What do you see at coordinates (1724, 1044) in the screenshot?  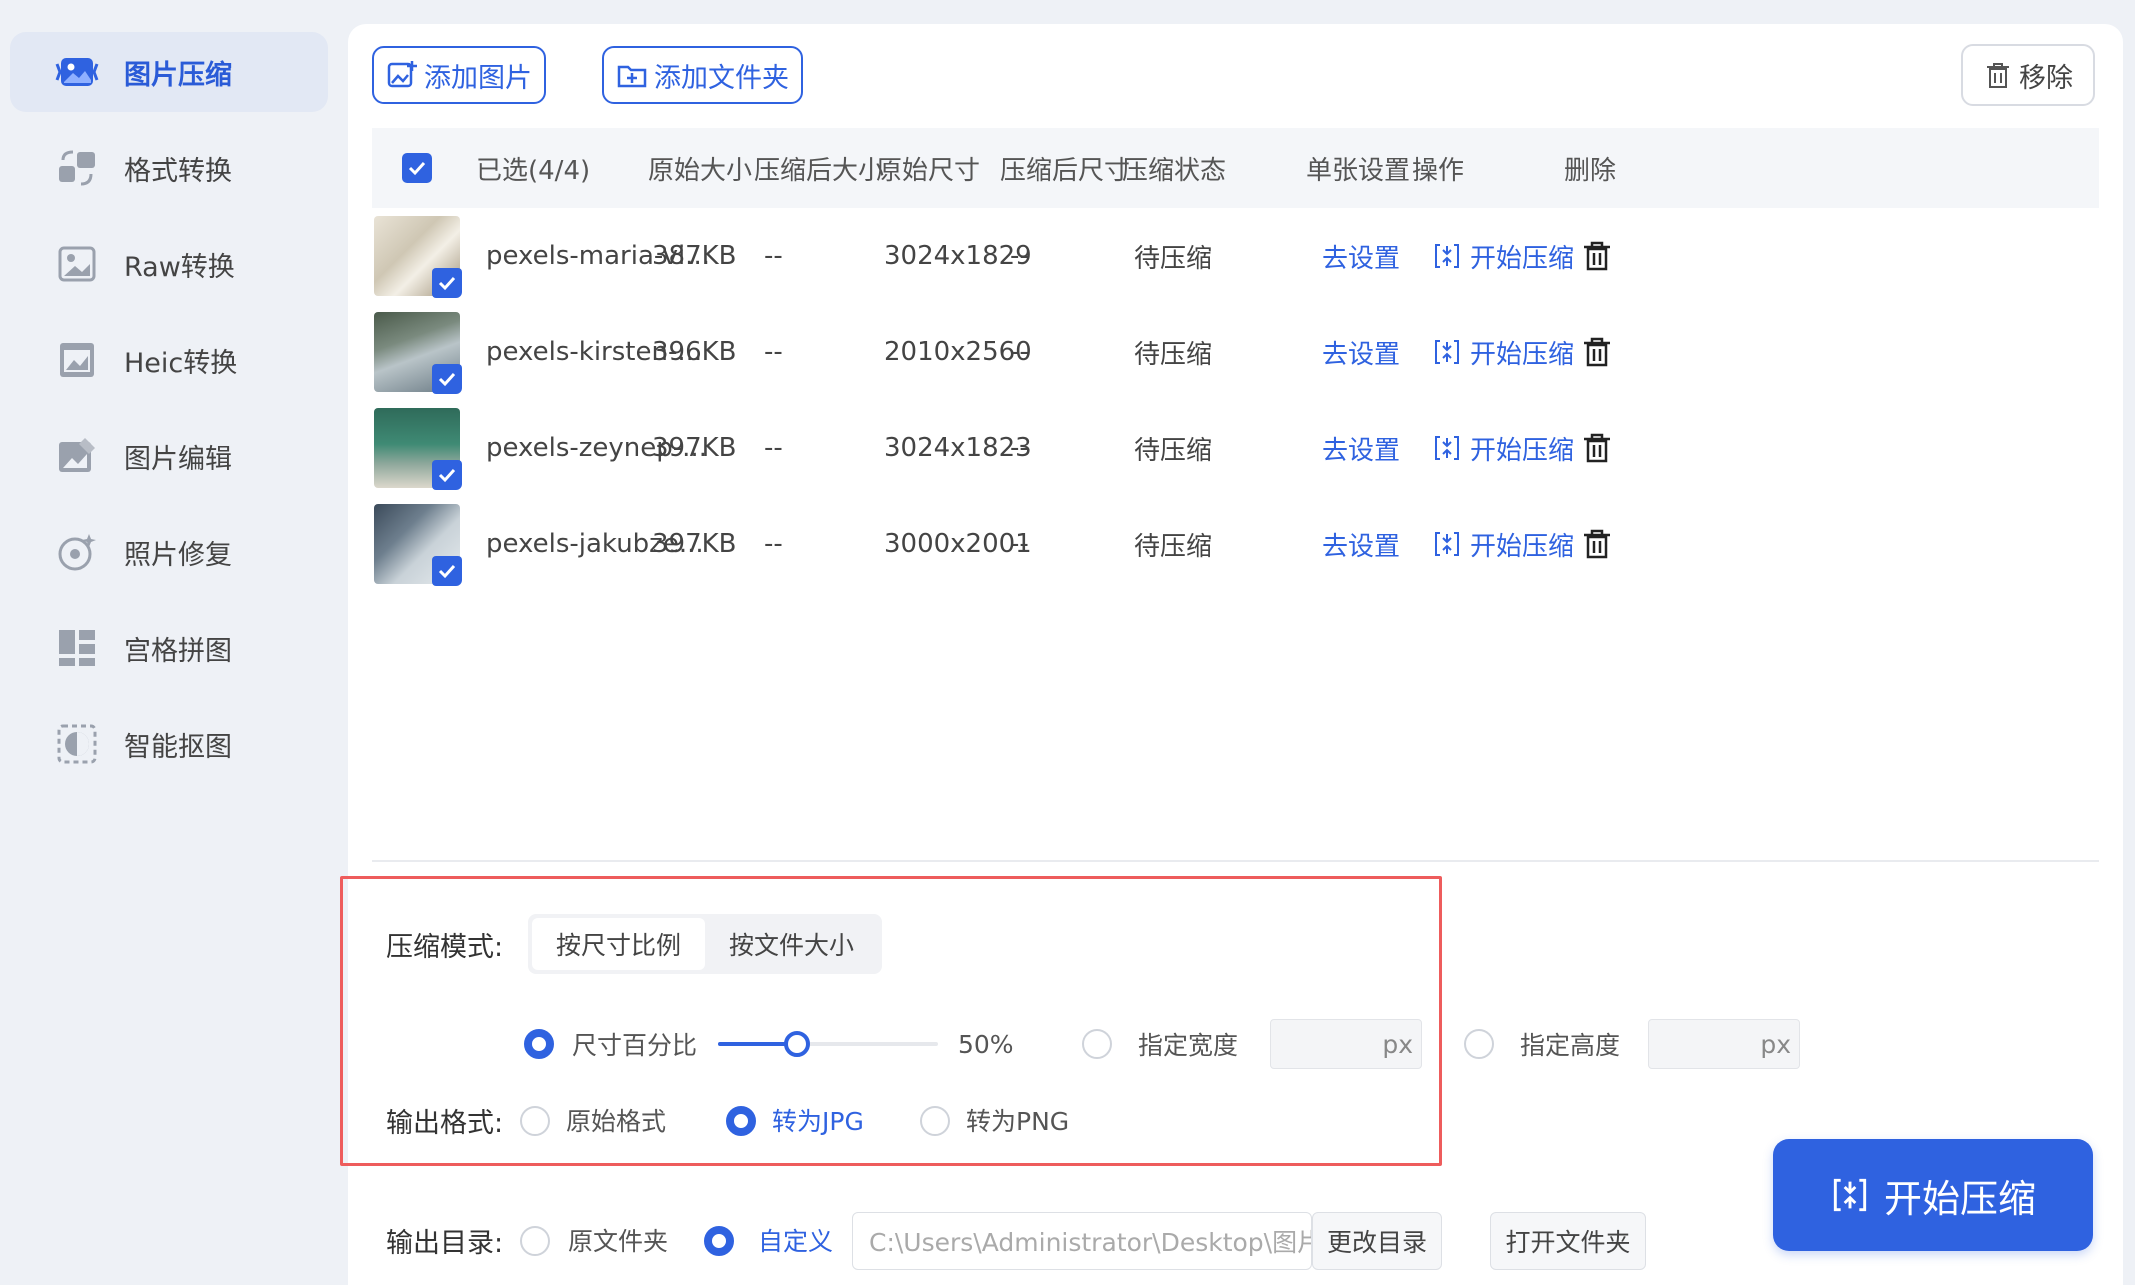 I see `height-input: px` at bounding box center [1724, 1044].